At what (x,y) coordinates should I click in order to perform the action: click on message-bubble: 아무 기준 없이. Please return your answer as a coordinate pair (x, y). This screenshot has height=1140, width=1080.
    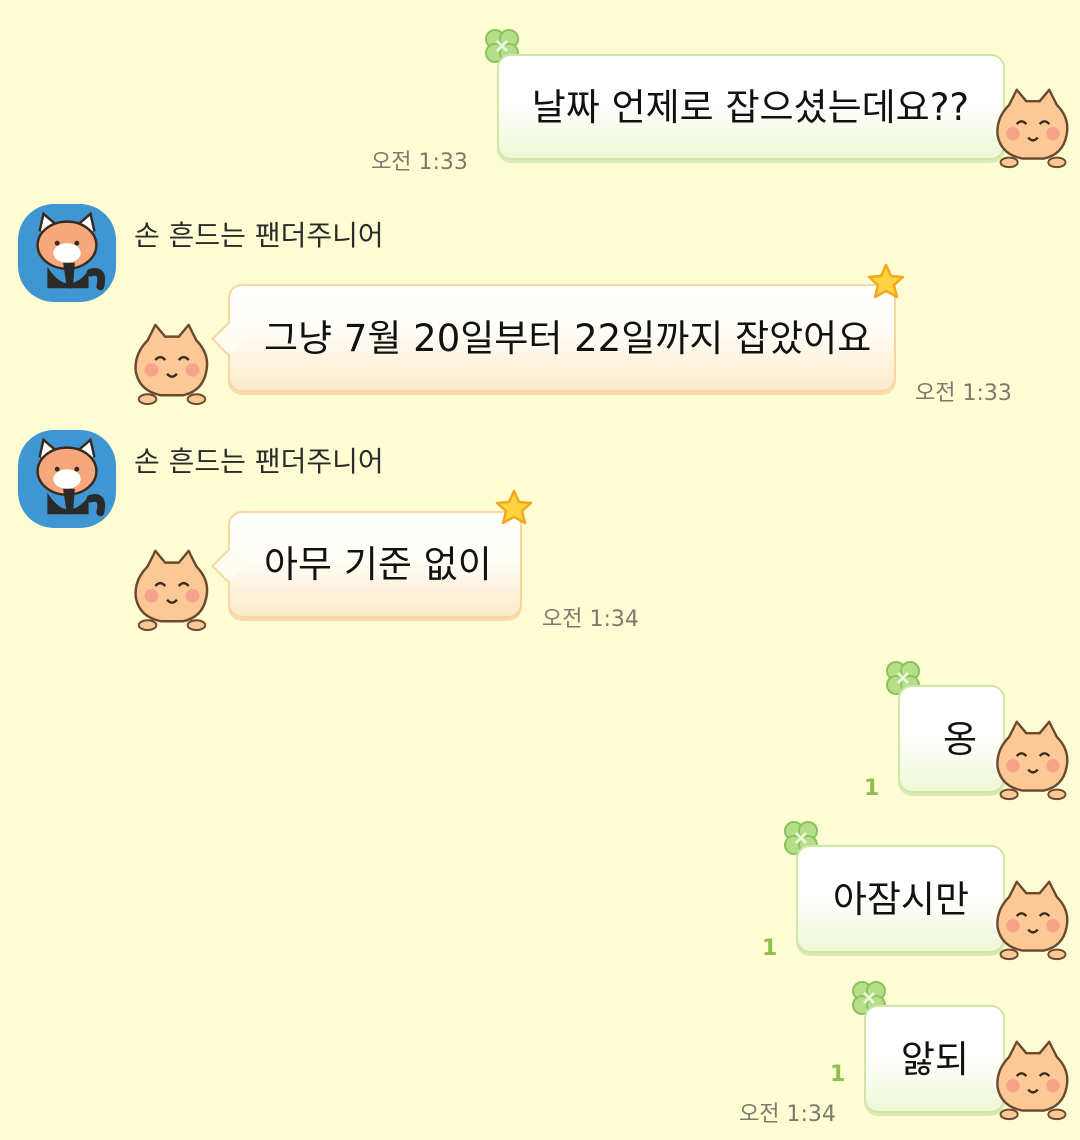
    Looking at the image, I should click on (375, 564).